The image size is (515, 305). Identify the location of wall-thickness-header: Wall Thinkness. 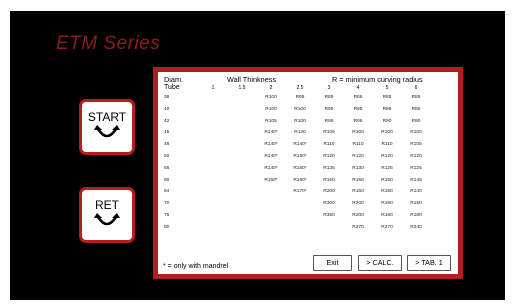
(252, 79).